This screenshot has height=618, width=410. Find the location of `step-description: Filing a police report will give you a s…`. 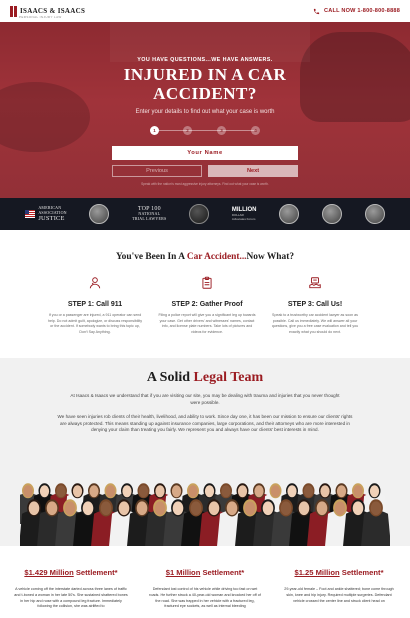

step-description: Filing a police report will give you a s… is located at coordinates (207, 323).